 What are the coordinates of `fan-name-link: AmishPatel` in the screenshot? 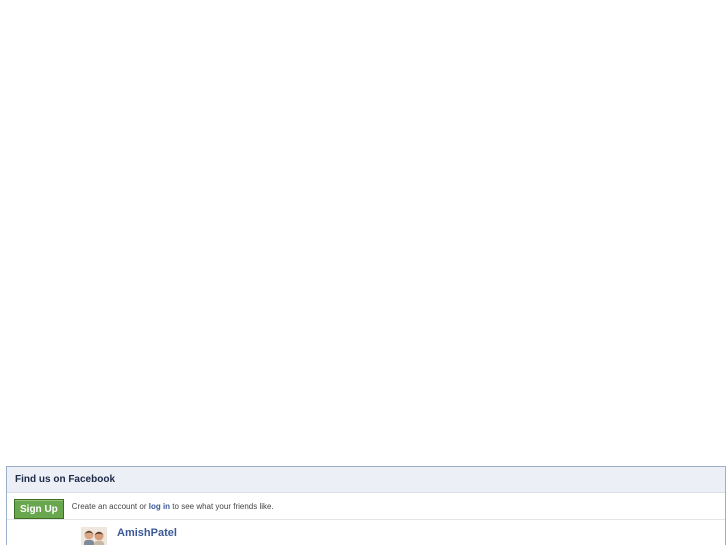 It's located at (147, 533).